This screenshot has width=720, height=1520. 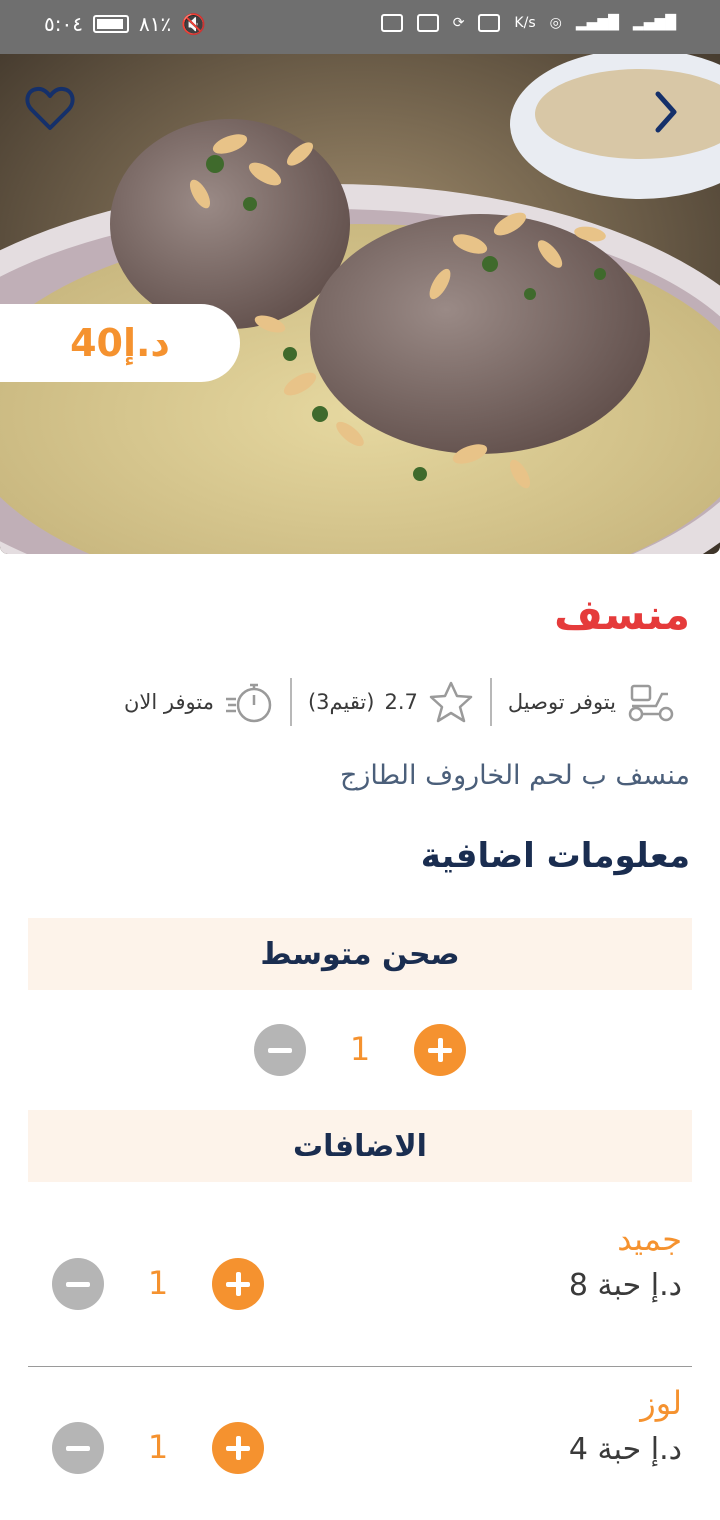 What do you see at coordinates (110, 24) in the screenshot?
I see `battery-icon` at bounding box center [110, 24].